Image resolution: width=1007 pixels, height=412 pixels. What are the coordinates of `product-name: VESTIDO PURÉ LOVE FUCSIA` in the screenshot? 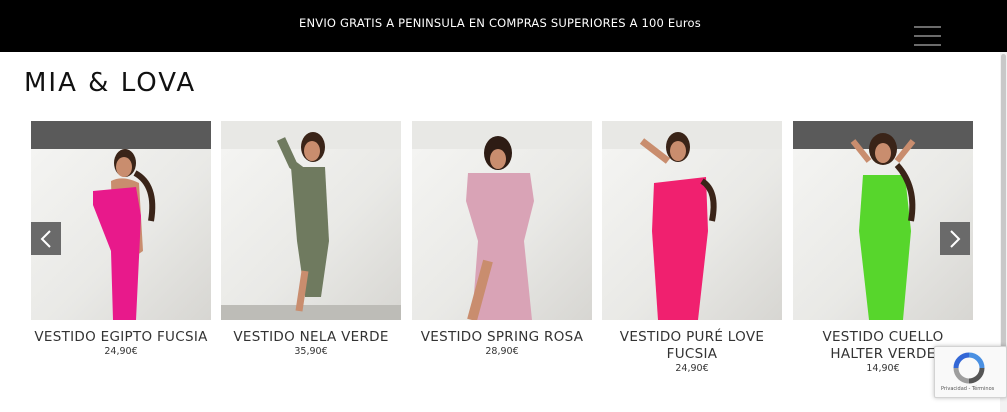 It's located at (692, 346).